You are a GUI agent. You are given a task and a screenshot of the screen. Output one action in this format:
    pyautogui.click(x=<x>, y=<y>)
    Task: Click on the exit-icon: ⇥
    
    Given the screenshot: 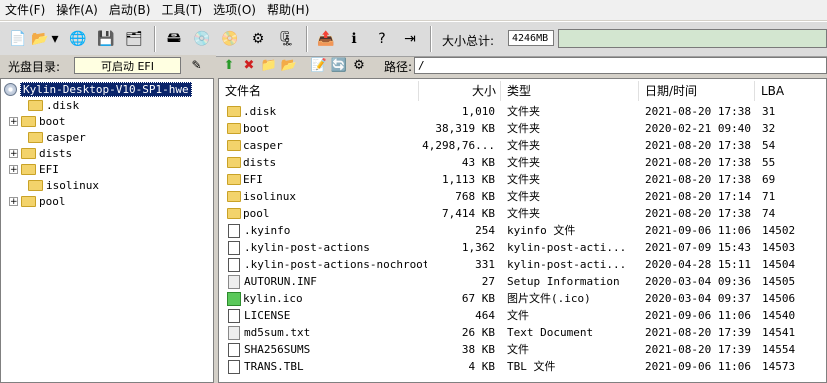 What is the action you would take?
    pyautogui.click(x=410, y=39)
    